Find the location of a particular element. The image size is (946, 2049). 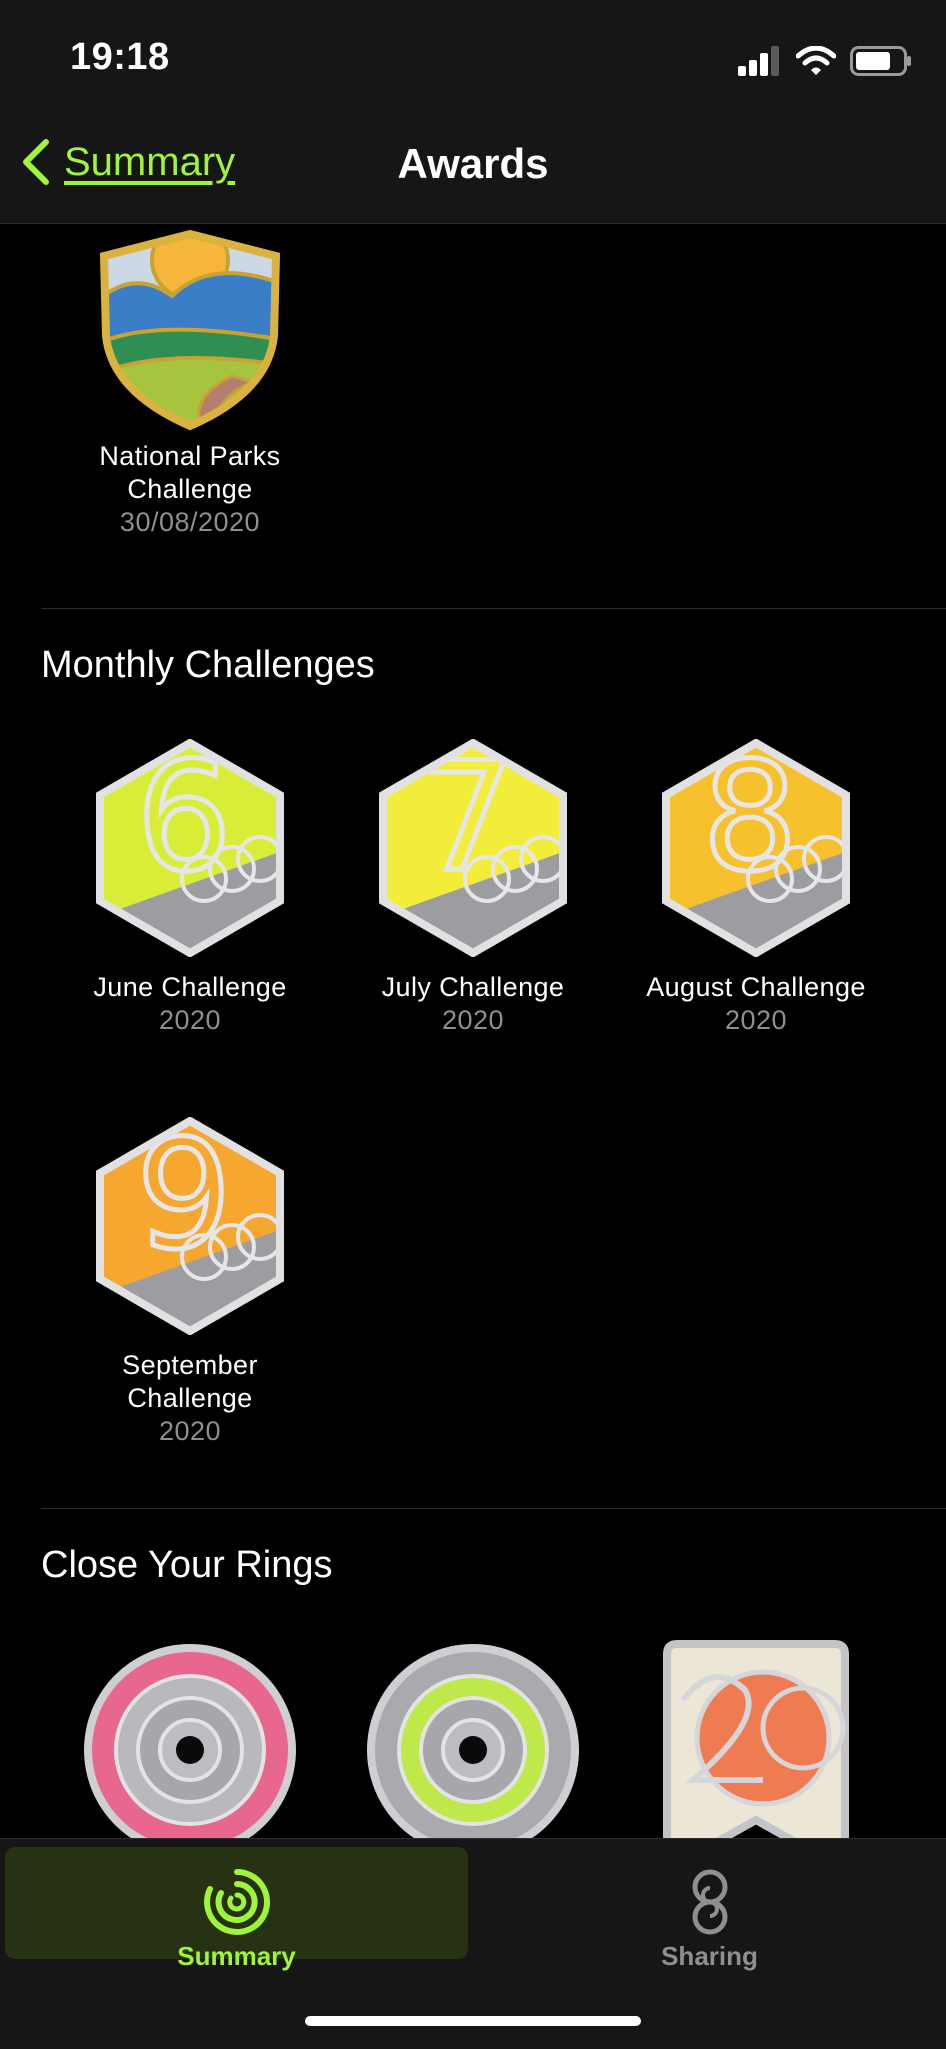

july-challenge-badge-icon: 7 is located at coordinates (473, 848).